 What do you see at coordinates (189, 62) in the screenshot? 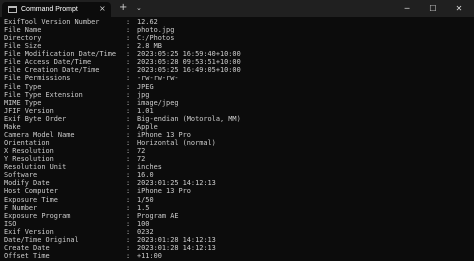
I see `exif-tag-value: 2023:05:28 09:53:51+10:00` at bounding box center [189, 62].